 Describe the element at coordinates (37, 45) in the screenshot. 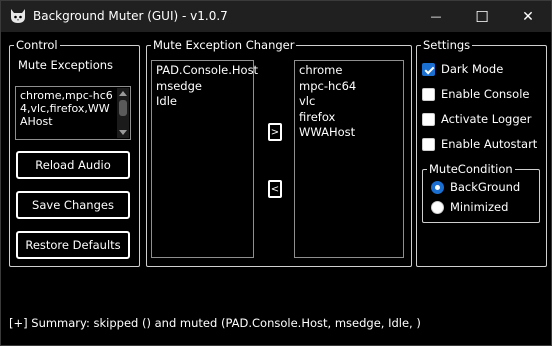

I see `control-legend: Control` at that location.